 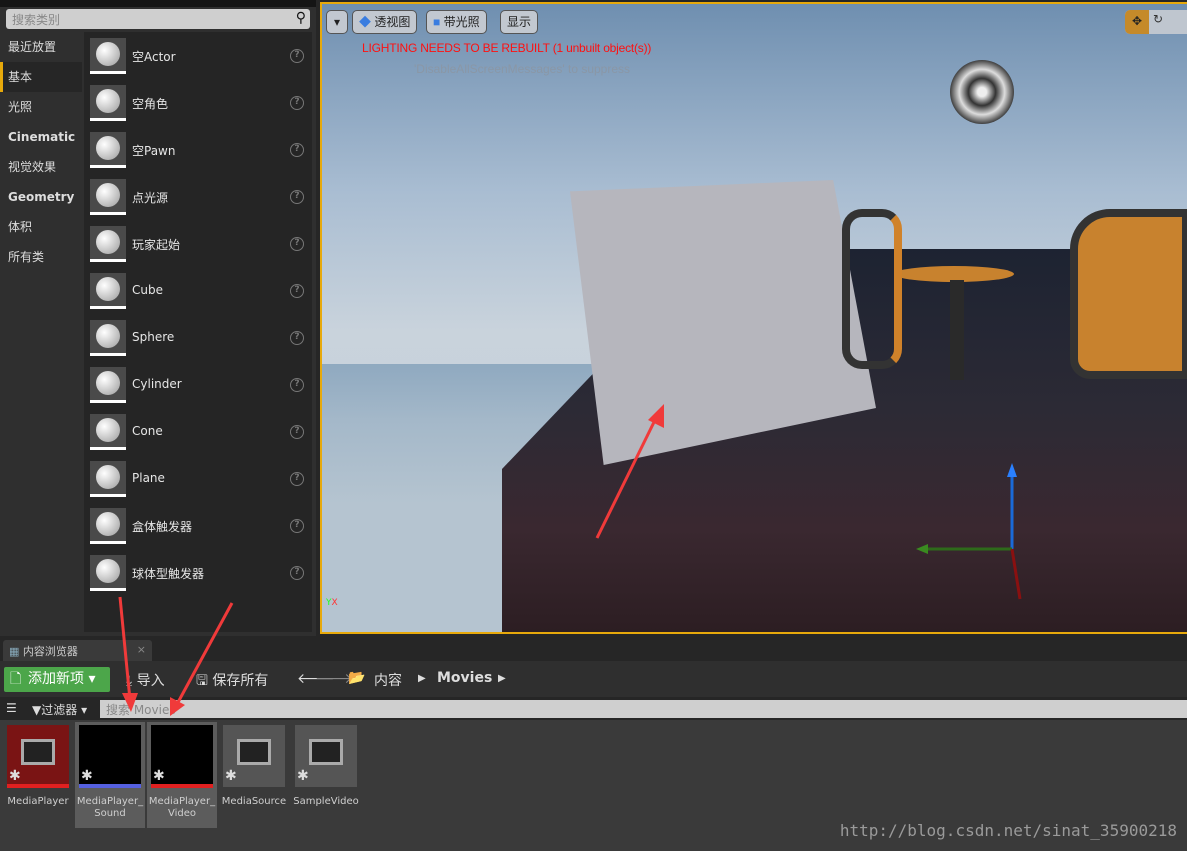 What do you see at coordinates (198, 149) in the screenshot?
I see `actor-item: 空Pawn?` at bounding box center [198, 149].